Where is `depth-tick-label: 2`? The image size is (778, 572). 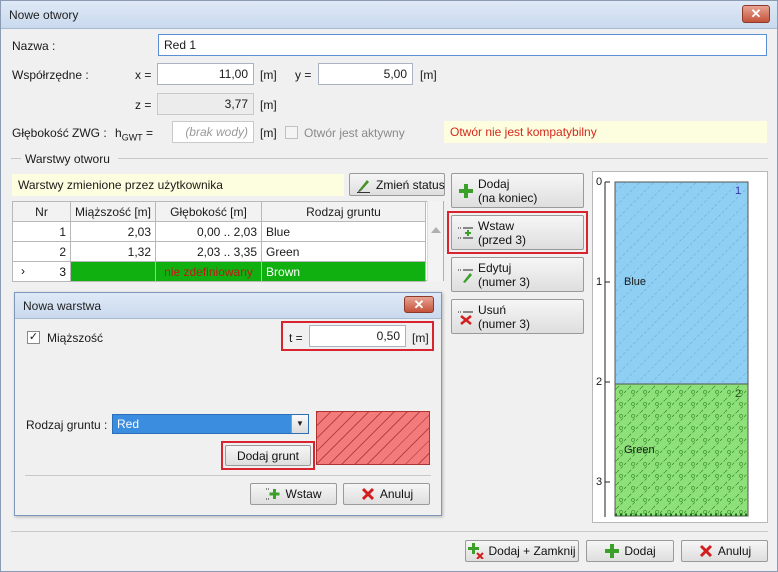
depth-tick-label: 2 is located at coordinates (599, 382).